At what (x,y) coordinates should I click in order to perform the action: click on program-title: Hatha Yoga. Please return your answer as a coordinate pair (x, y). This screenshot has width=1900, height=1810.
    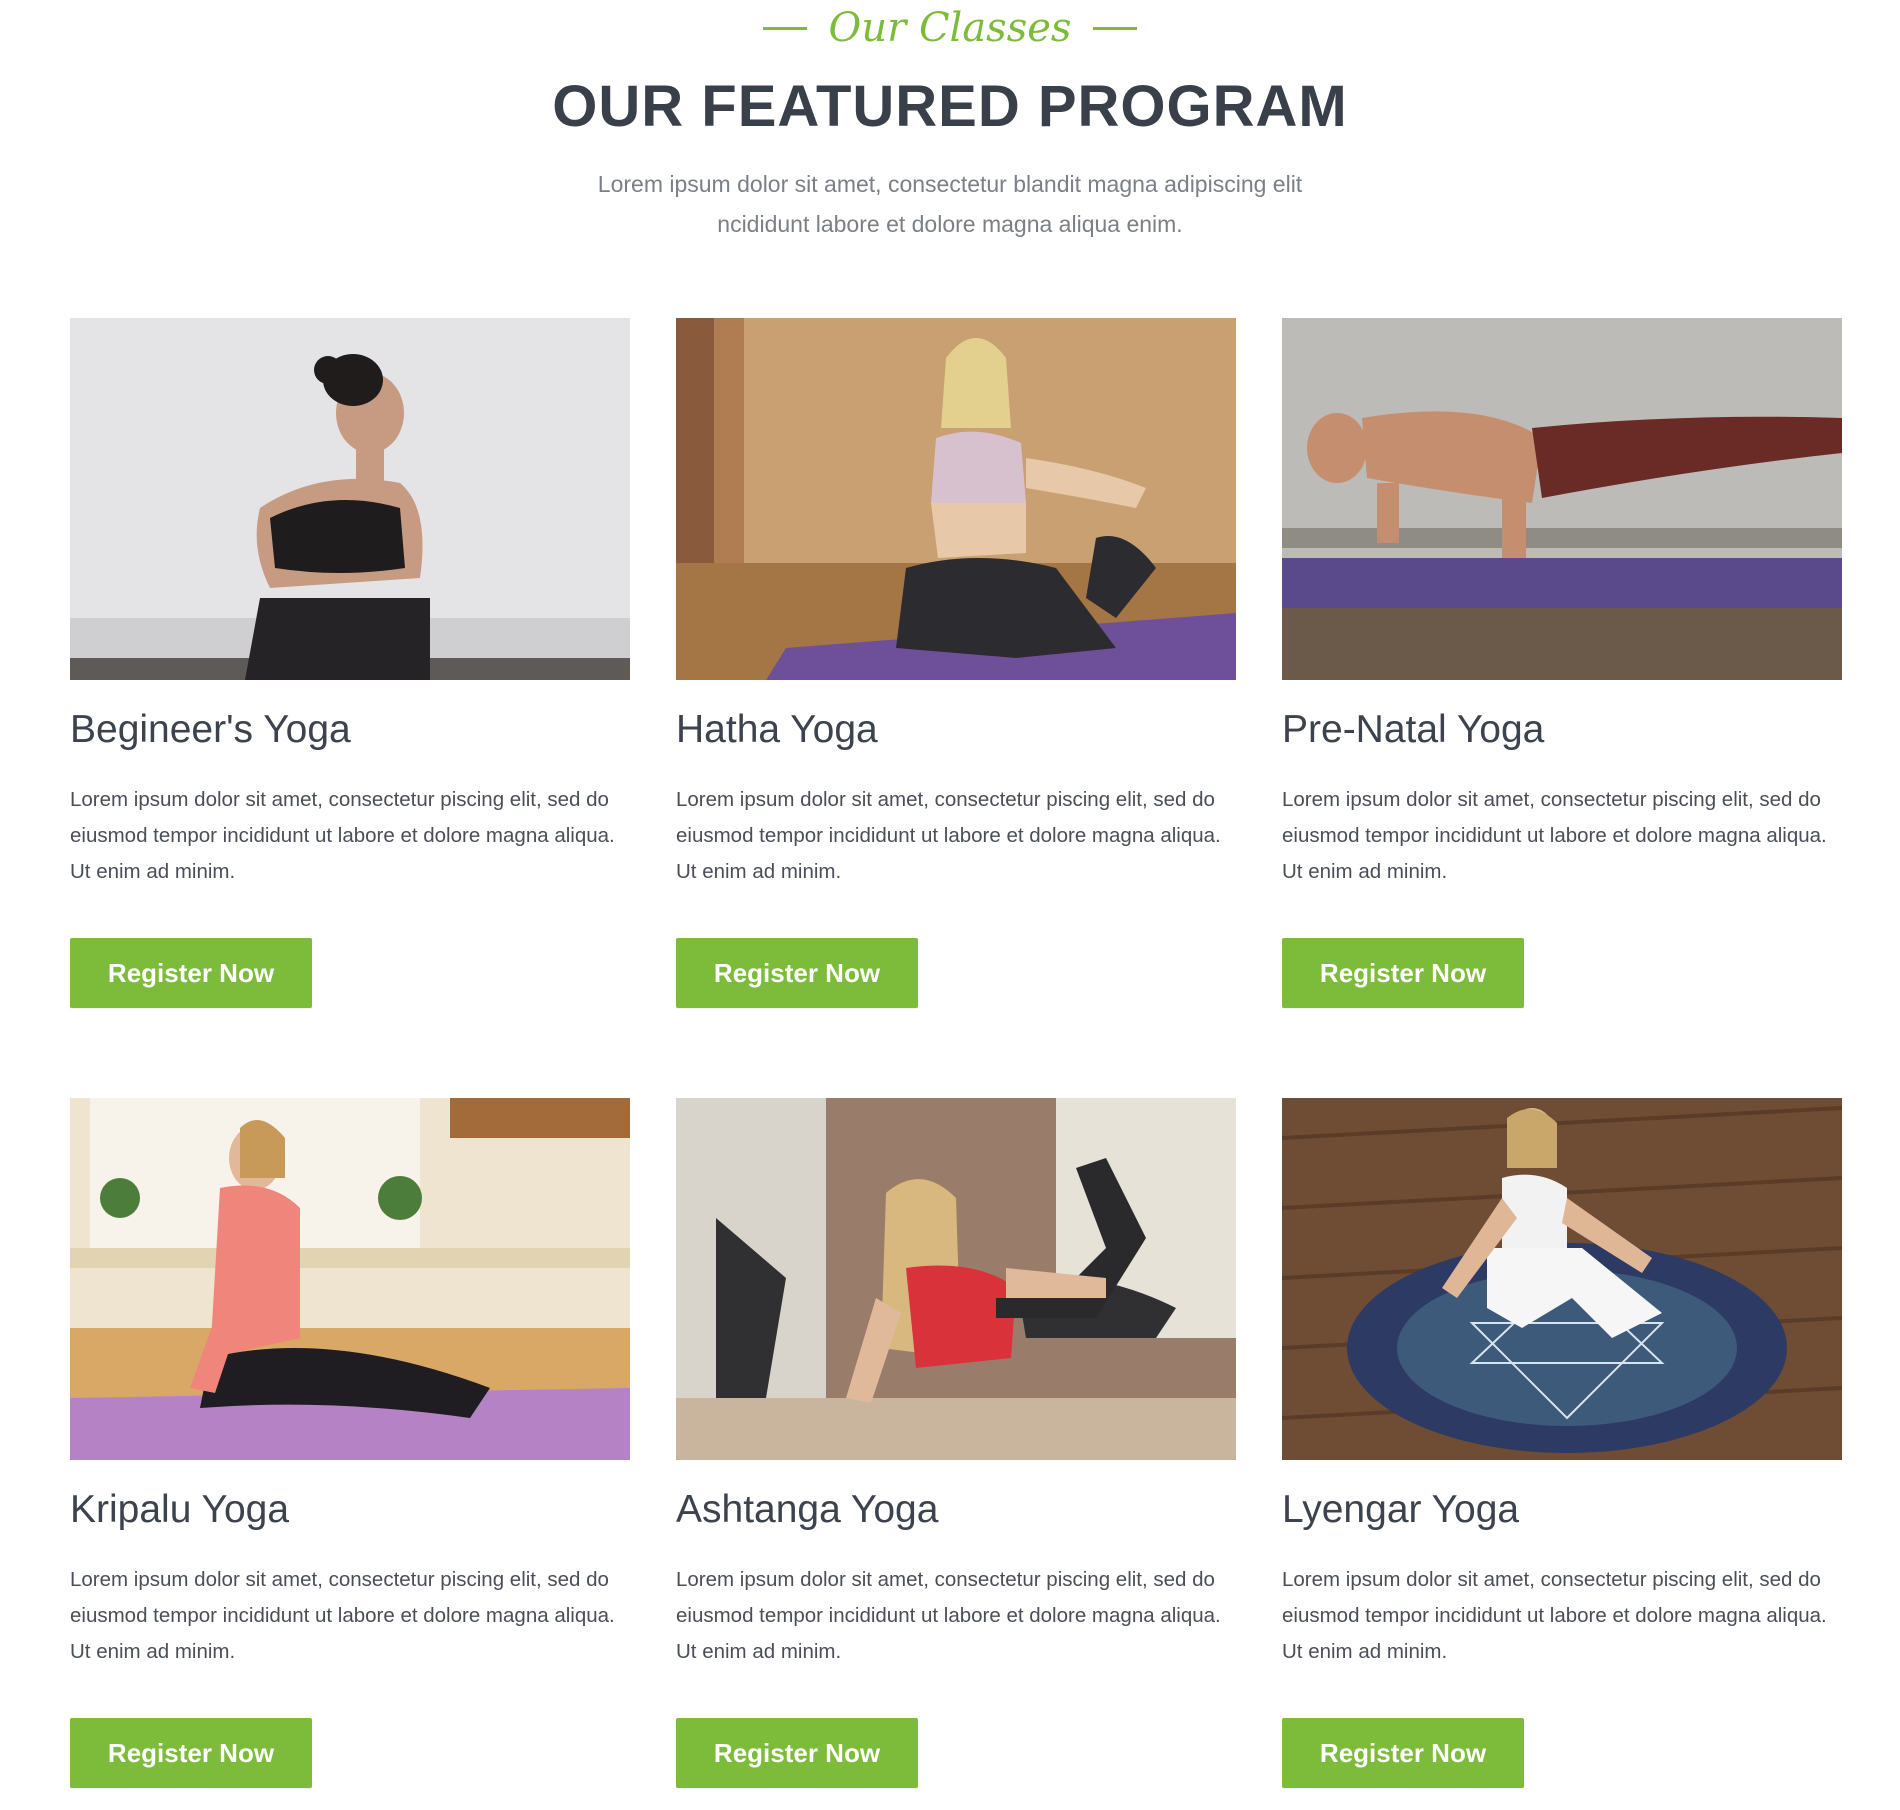
    Looking at the image, I should click on (777, 729).